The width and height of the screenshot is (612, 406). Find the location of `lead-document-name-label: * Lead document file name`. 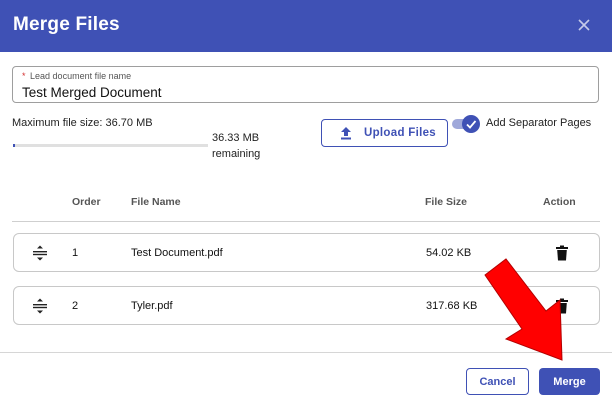

lead-document-name-label: * Lead document file name is located at coordinates (76, 76).